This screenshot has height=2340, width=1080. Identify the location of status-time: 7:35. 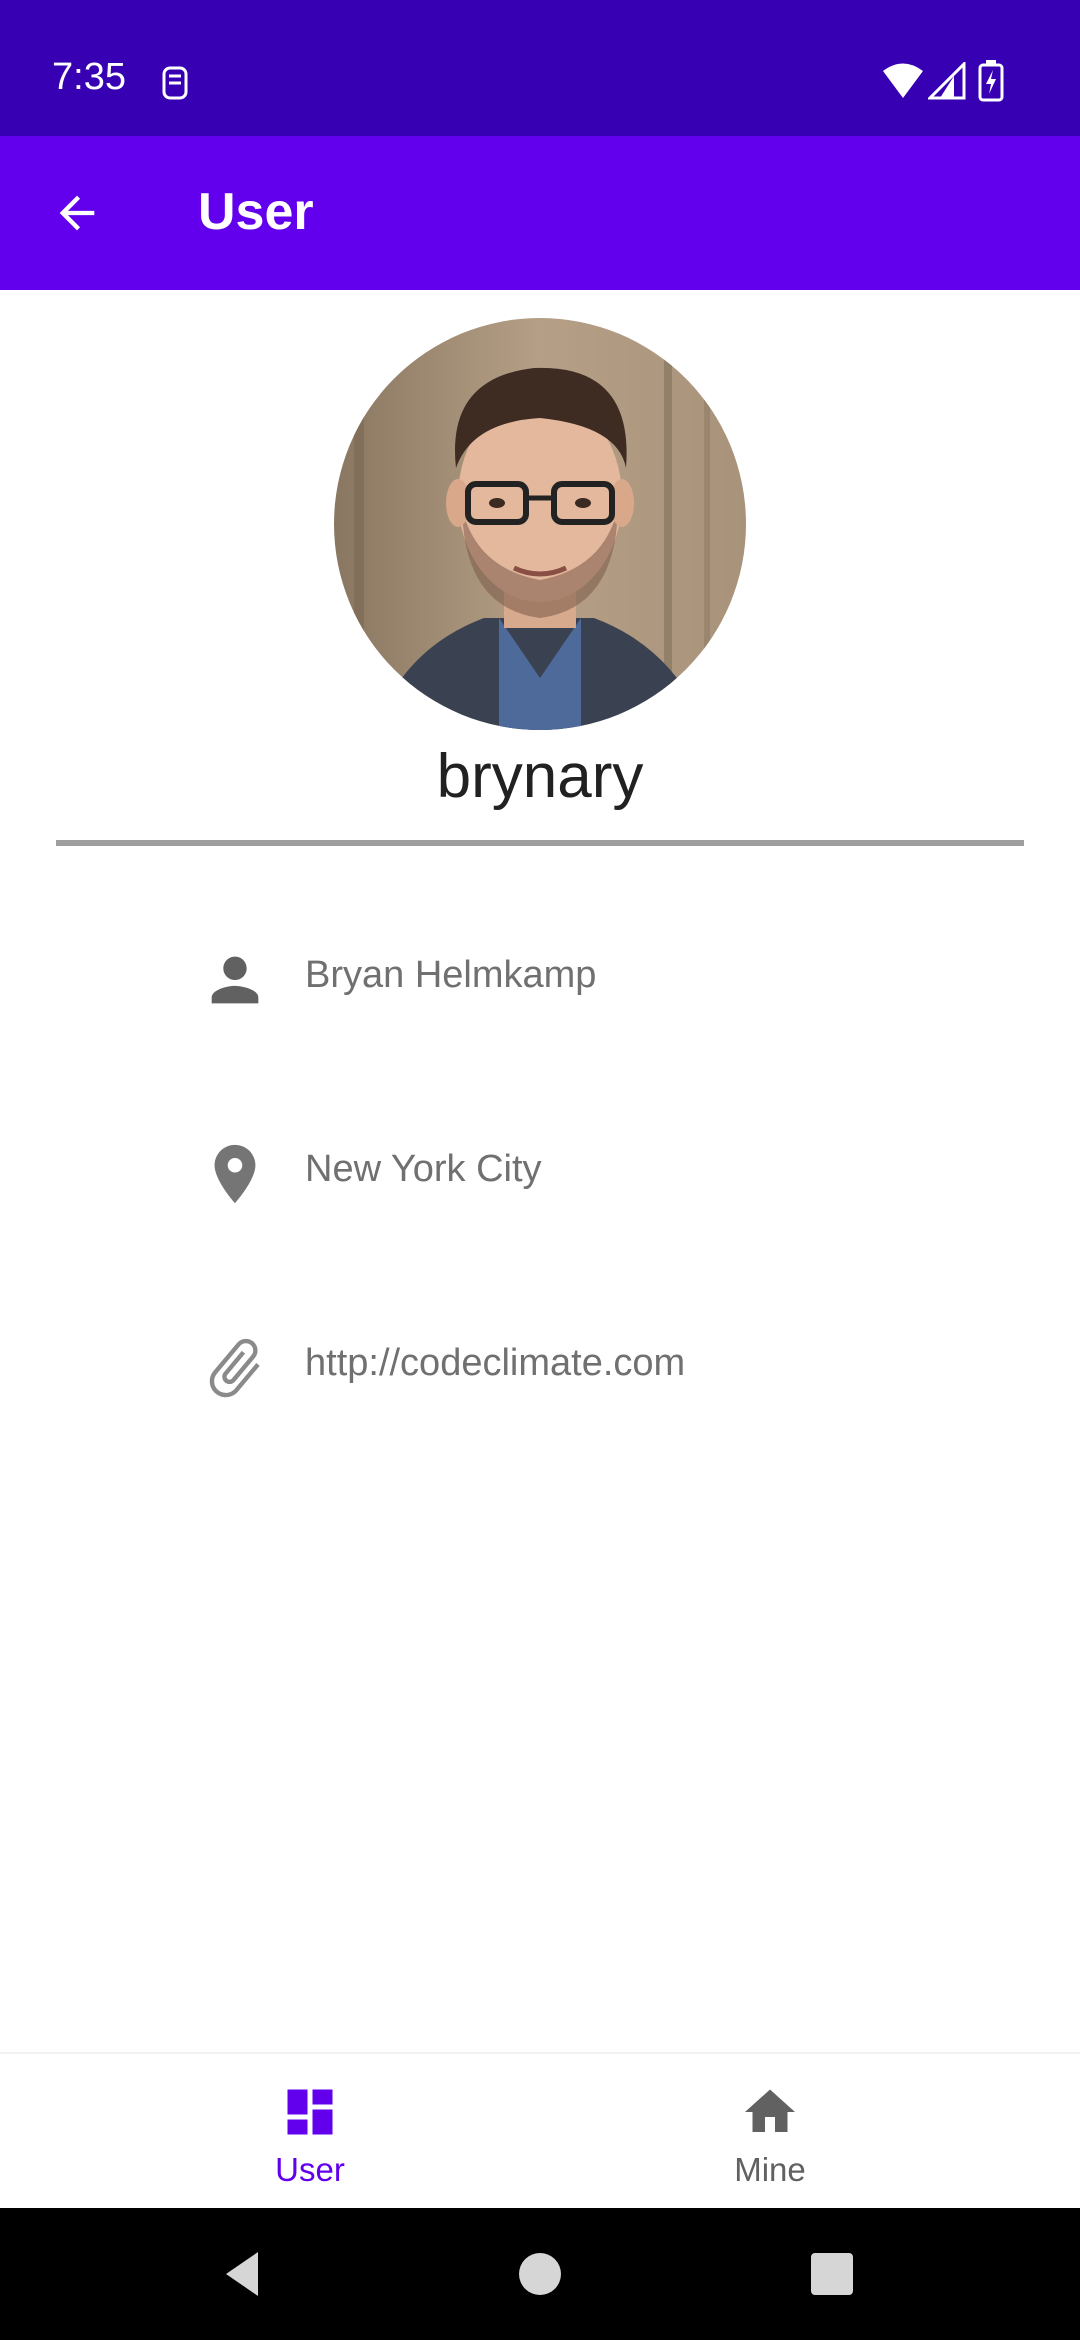
(89, 77).